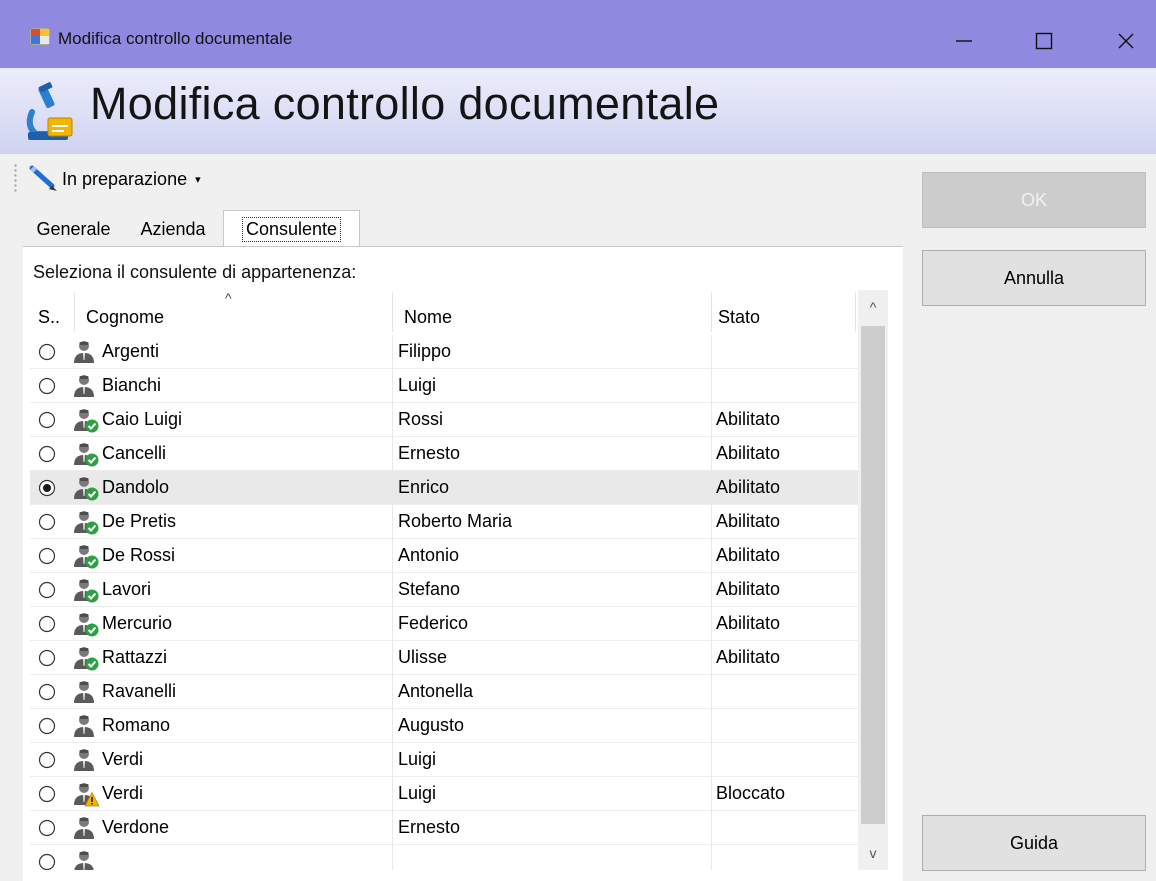  I want to click on list-item: Bianchi Luigi, so click(445, 386).